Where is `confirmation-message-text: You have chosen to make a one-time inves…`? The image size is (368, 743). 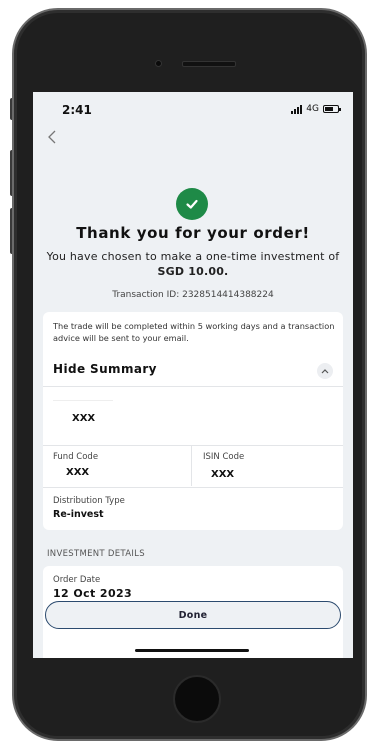 confirmation-message-text: You have chosen to make a one-time inves… is located at coordinates (193, 256).